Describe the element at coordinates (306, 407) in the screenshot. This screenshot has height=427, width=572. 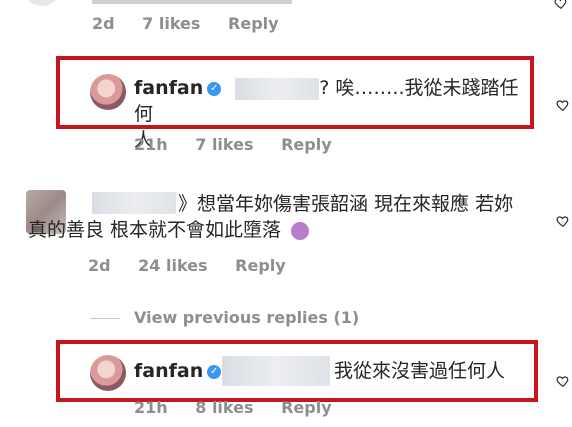
I see `reply2-reply-button: Reply` at that location.